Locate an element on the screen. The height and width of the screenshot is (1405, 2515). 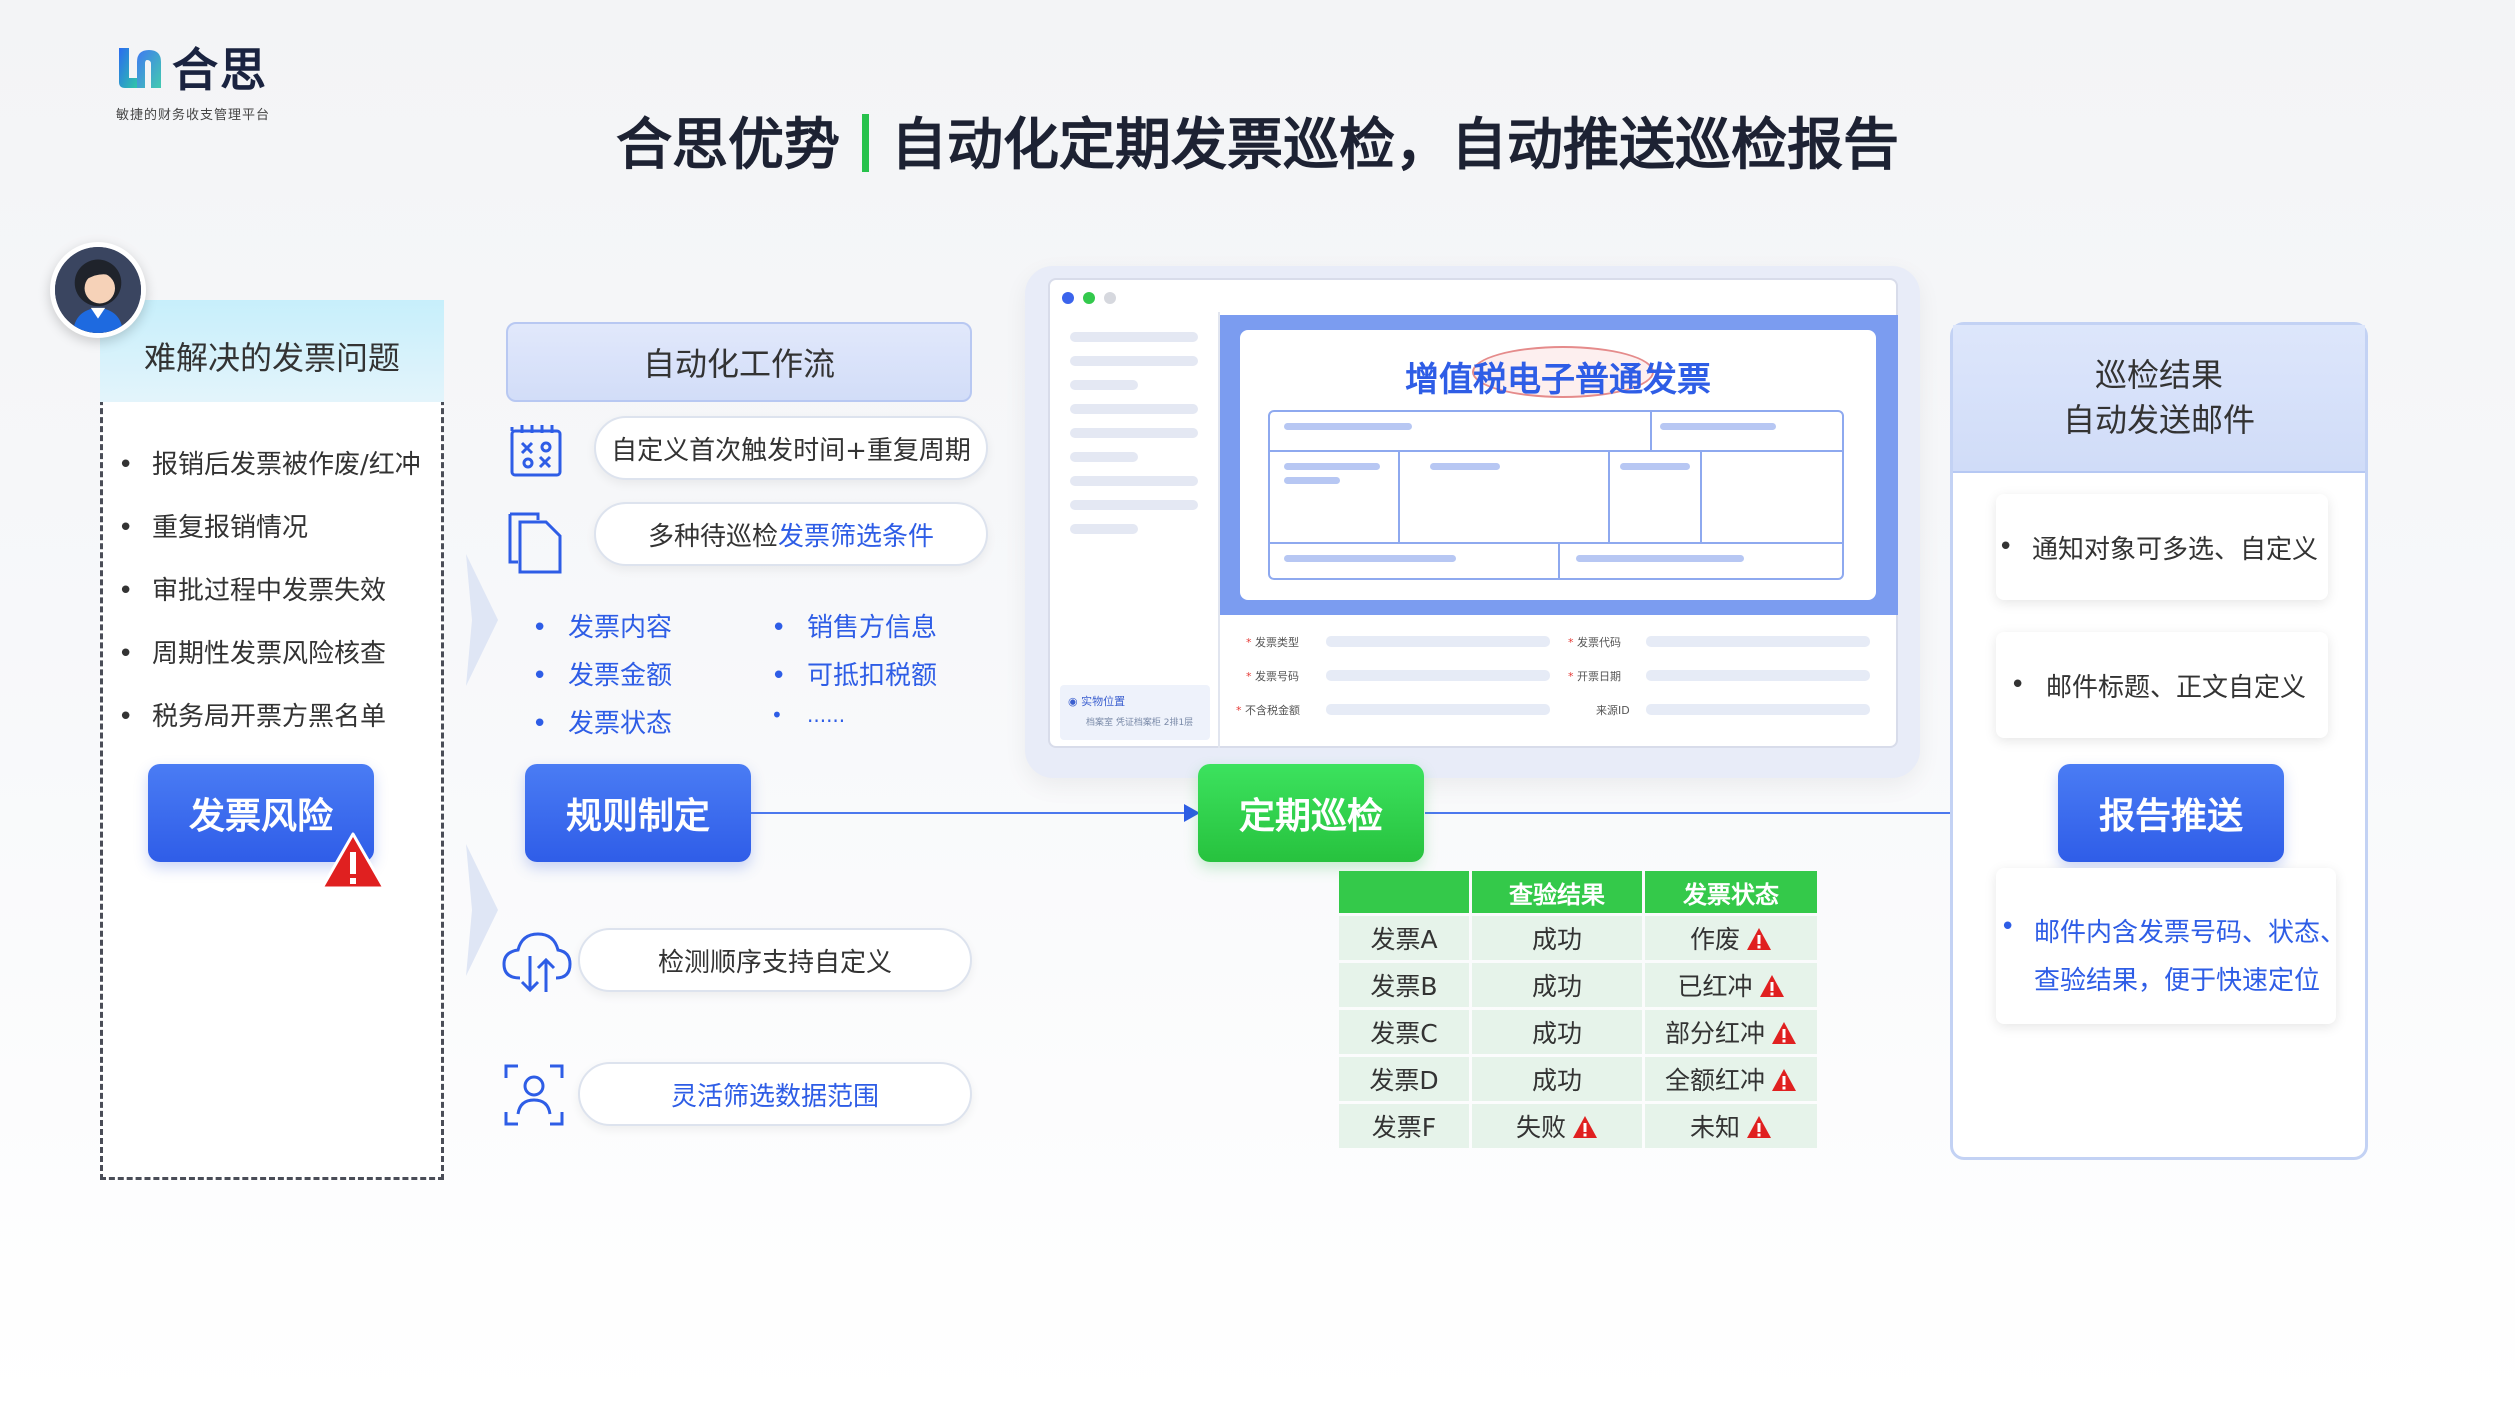
title-right: 自动化定期发票巡检，自动推送巡检报告 is located at coordinates (1395, 145).